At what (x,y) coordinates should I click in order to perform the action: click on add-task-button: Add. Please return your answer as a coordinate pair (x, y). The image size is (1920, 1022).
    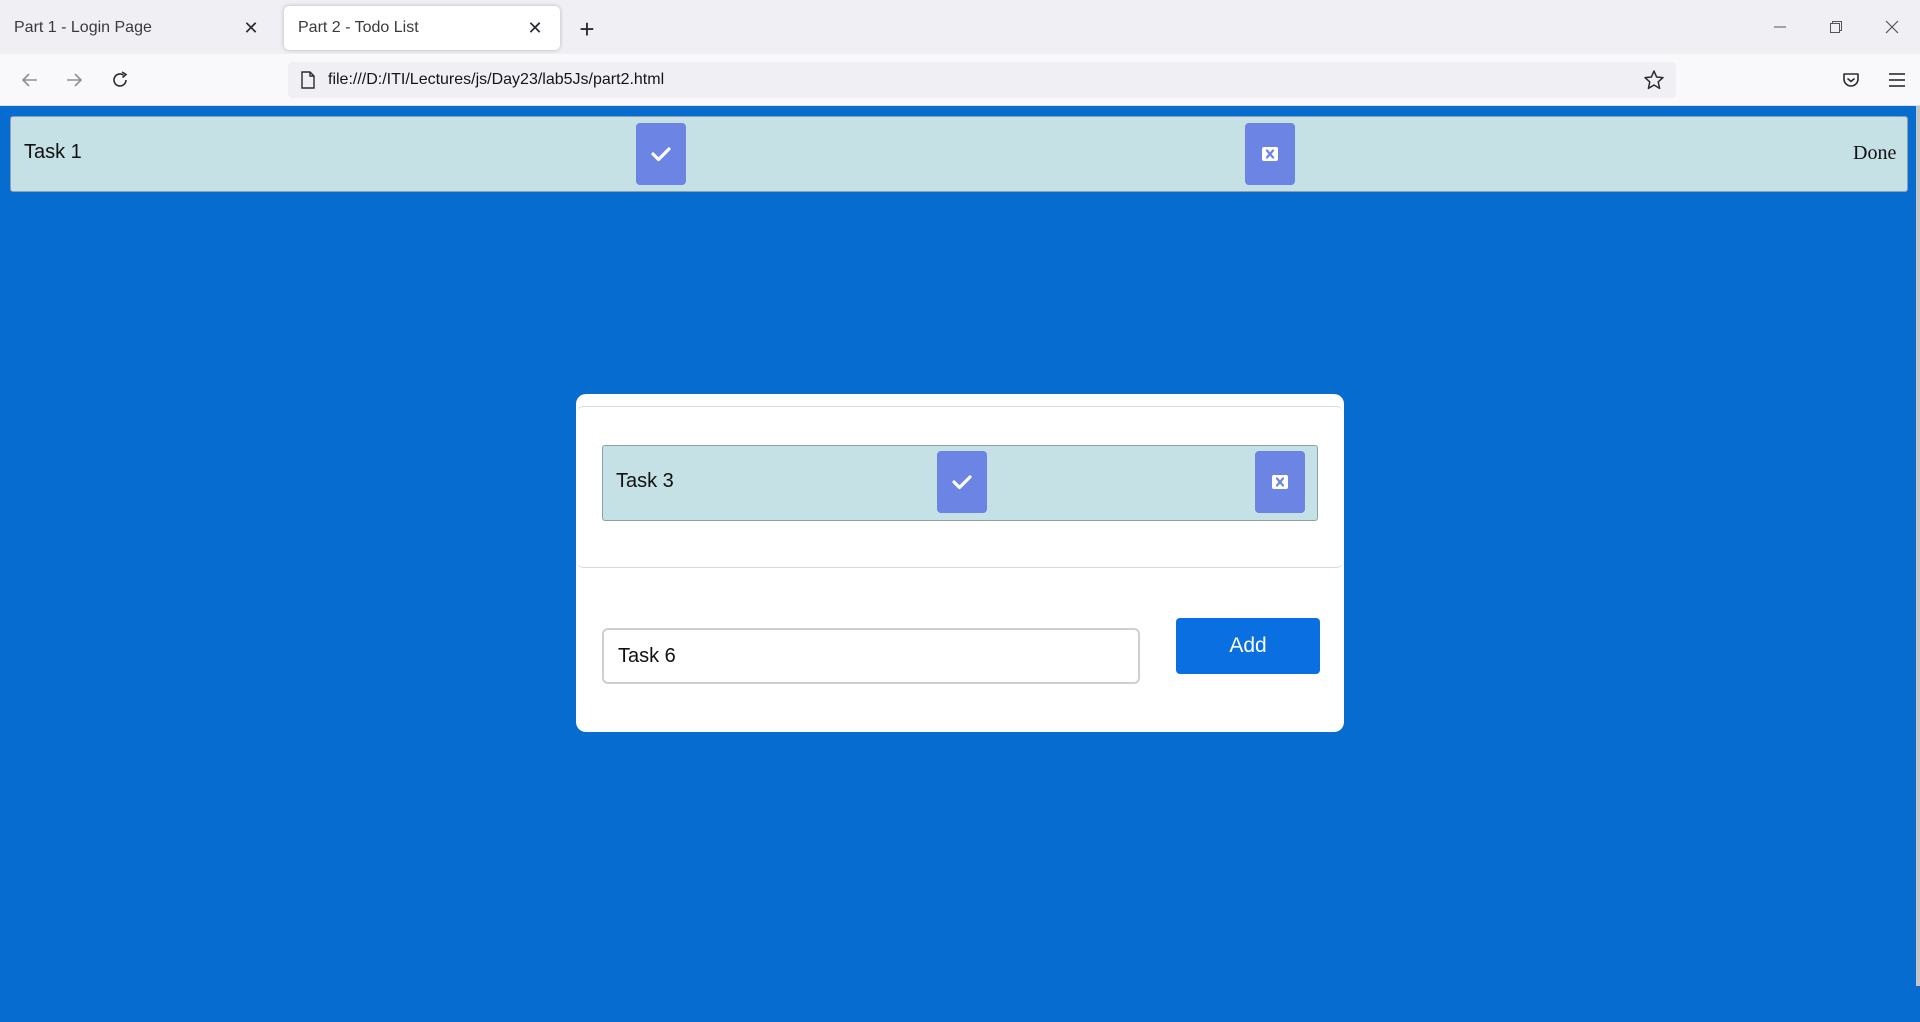
    Looking at the image, I should click on (1248, 646).